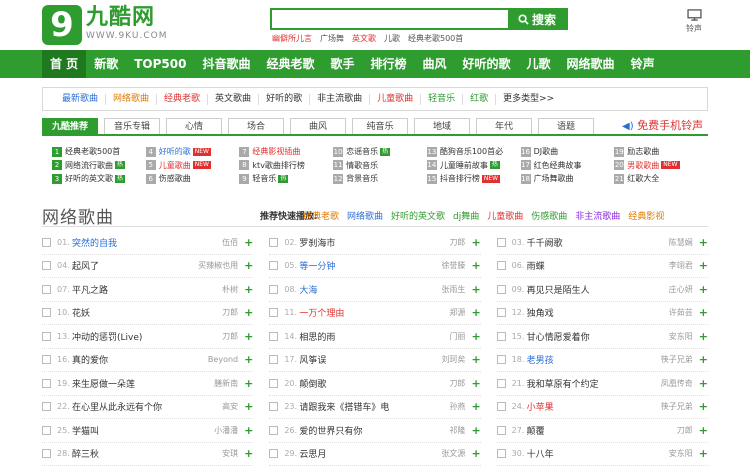 This screenshot has height=472, width=750. I want to click on song-title: 雨蝶, so click(596, 265).